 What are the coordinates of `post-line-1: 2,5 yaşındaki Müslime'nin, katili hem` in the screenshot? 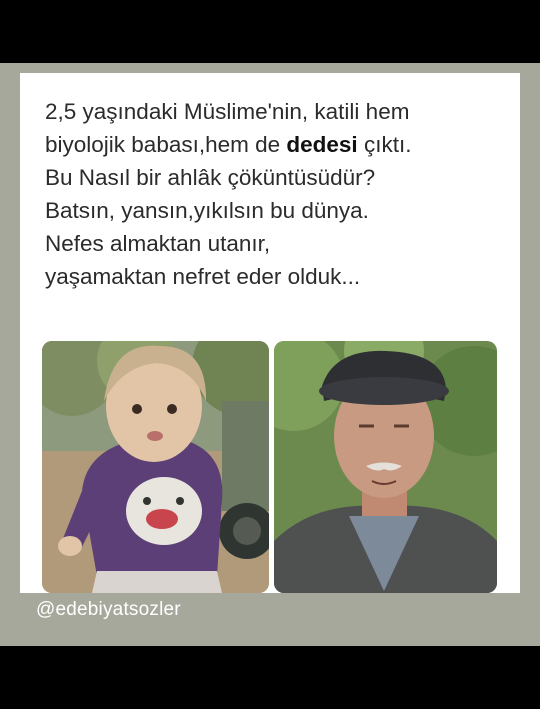 It's located at (227, 111).